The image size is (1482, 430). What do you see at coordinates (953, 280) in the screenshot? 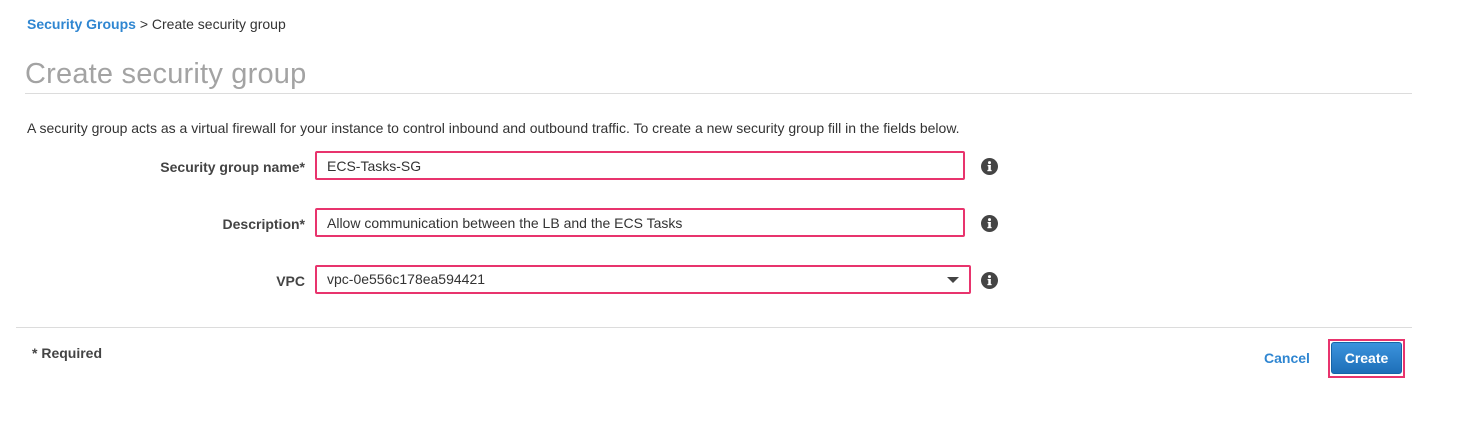
I see `chevron-down-icon` at bounding box center [953, 280].